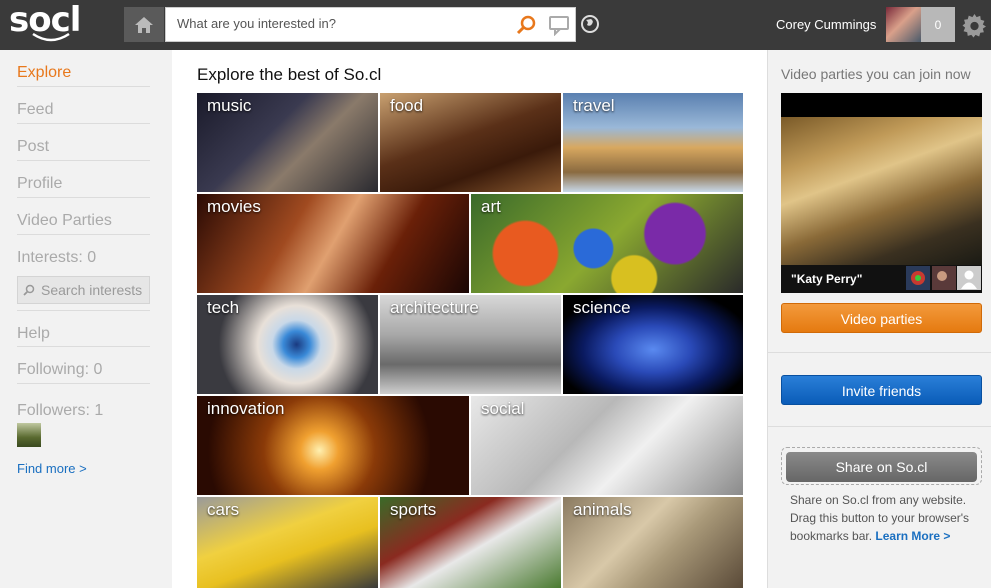 This screenshot has height=588, width=991. What do you see at coordinates (590, 24) in the screenshot?
I see `globe-icon` at bounding box center [590, 24].